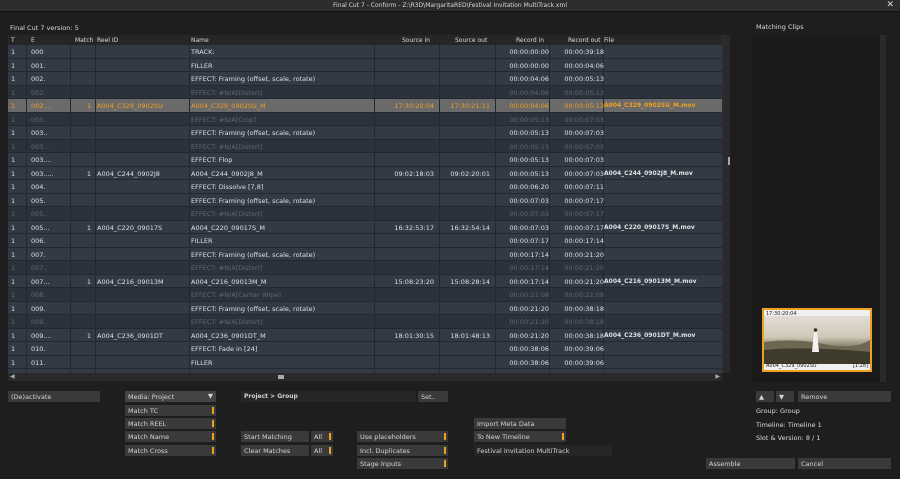 This screenshot has height=479, width=900. What do you see at coordinates (729, 161) in the screenshot?
I see `vertical-scroll-thumb` at bounding box center [729, 161].